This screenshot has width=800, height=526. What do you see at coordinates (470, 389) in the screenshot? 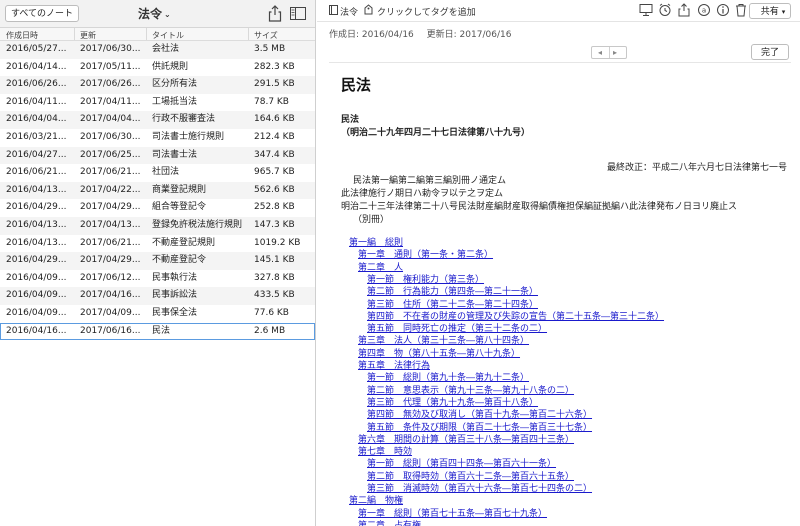
I see `toc-link: 第二節 意思表示（第九十三条―第九十八条の二）` at bounding box center [470, 389].